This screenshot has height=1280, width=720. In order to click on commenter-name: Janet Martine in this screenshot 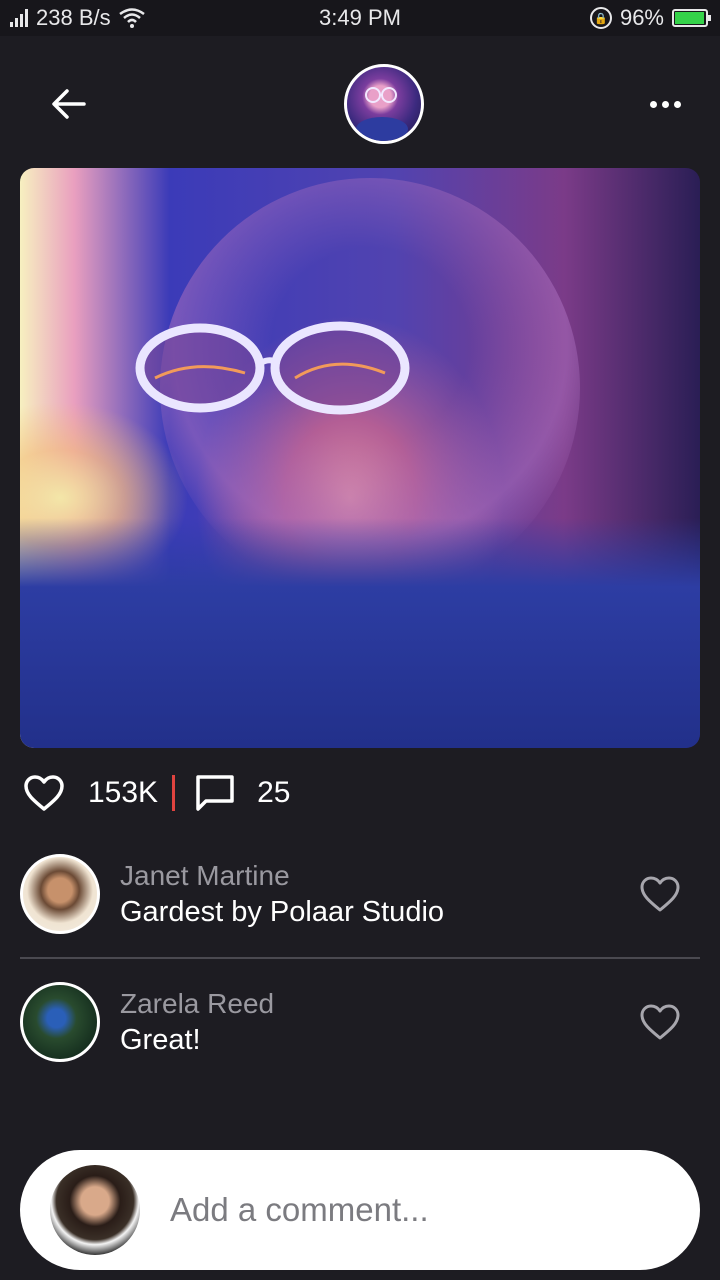, I will do `click(375, 876)`.